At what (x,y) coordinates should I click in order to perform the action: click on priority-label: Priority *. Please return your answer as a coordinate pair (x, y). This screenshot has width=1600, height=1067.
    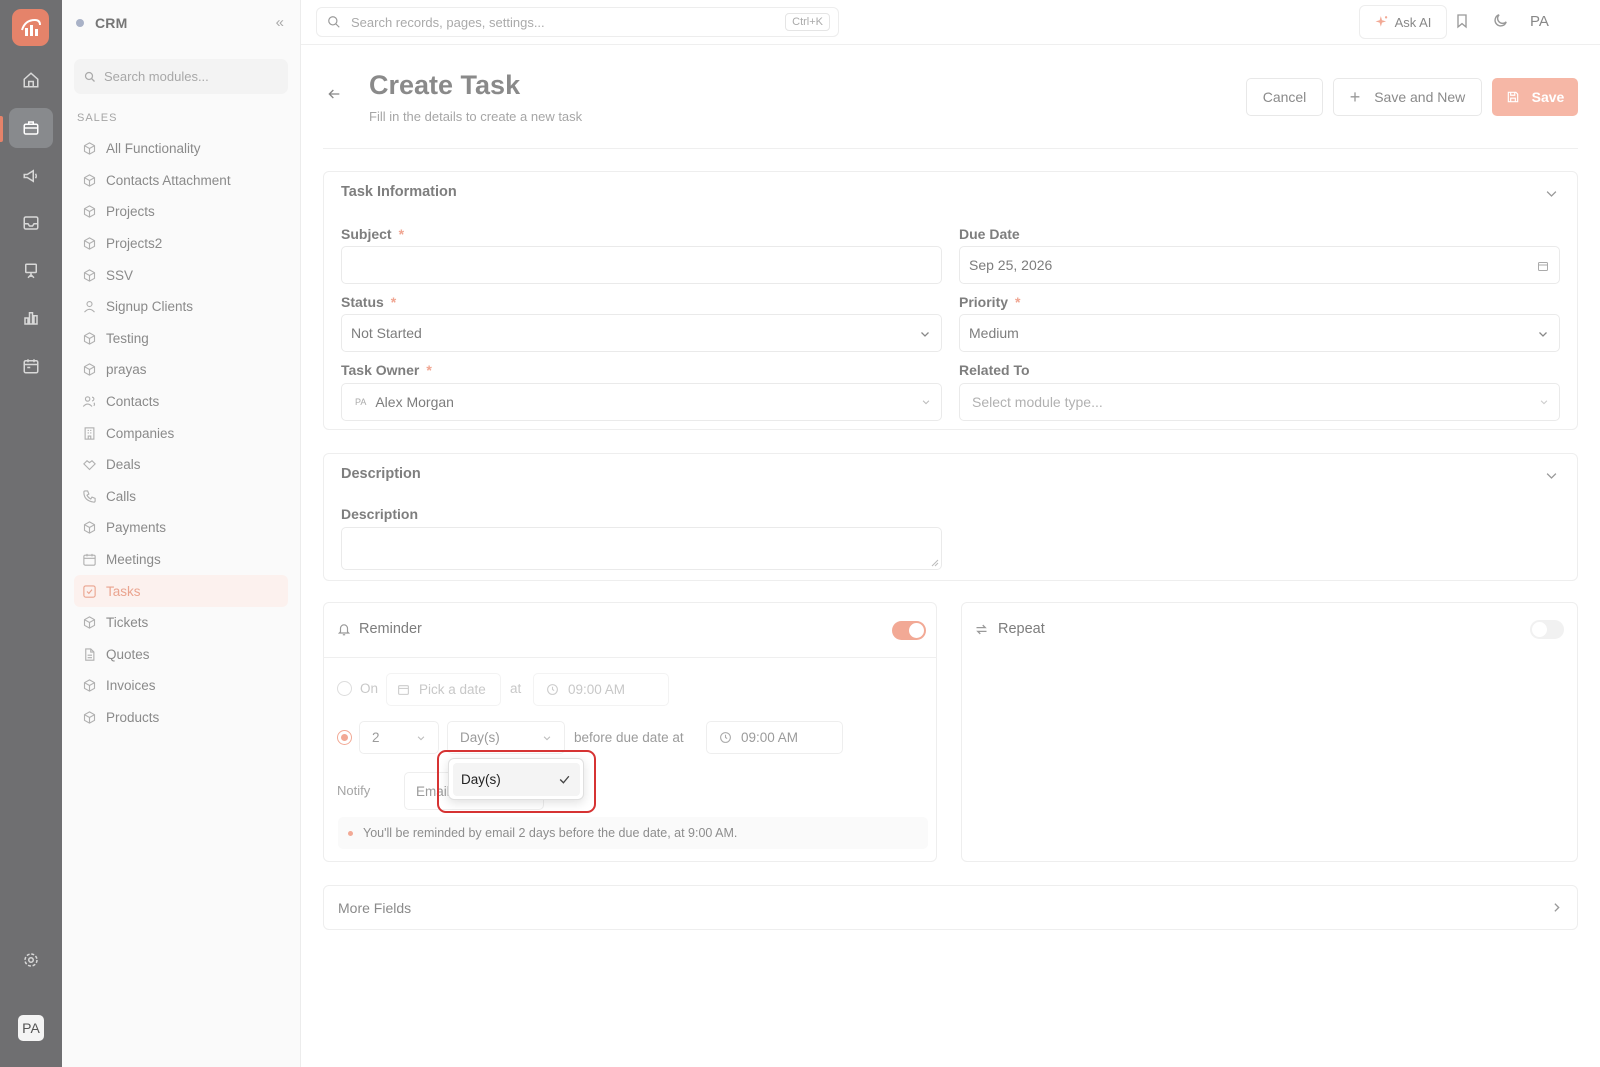
    Looking at the image, I should click on (990, 302).